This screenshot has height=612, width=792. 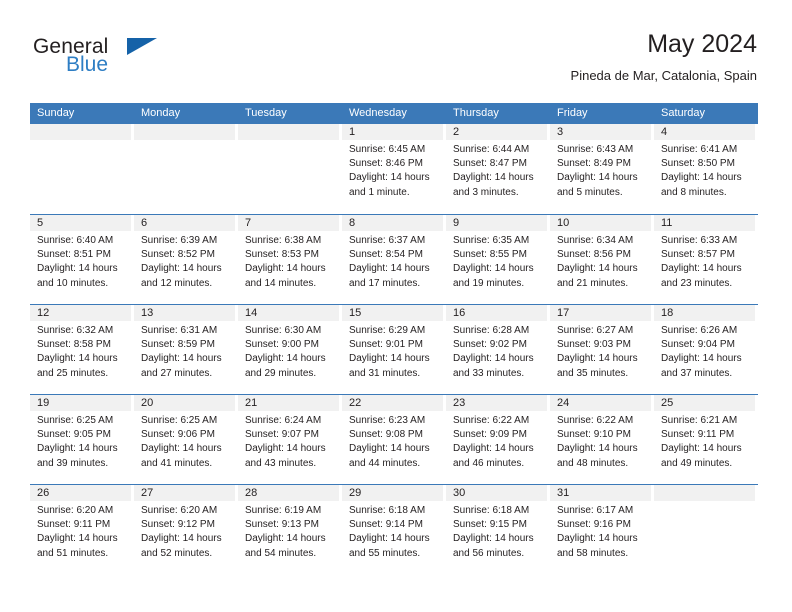 I want to click on sunrise-time: Sunrise: 6:22 AM, so click(x=491, y=420).